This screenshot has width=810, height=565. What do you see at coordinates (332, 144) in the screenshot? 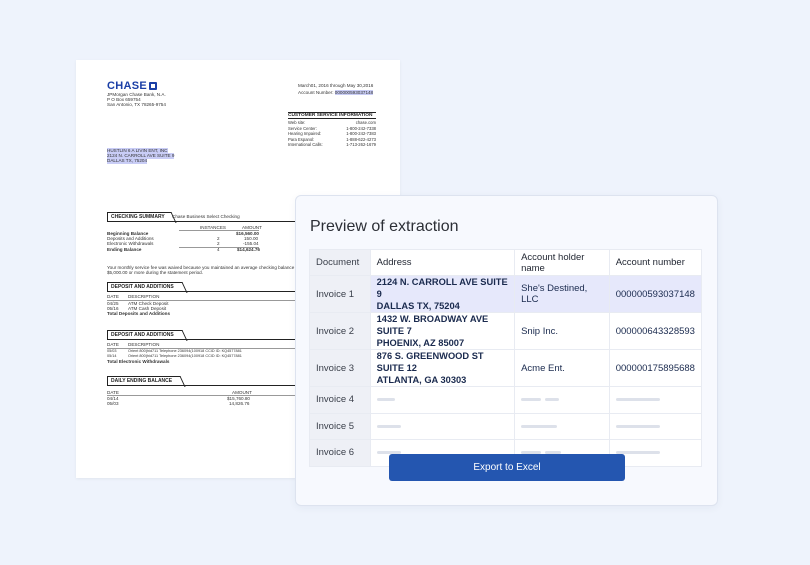
I see `service-row: International Calls: 1-713-262-1679` at bounding box center [332, 144].